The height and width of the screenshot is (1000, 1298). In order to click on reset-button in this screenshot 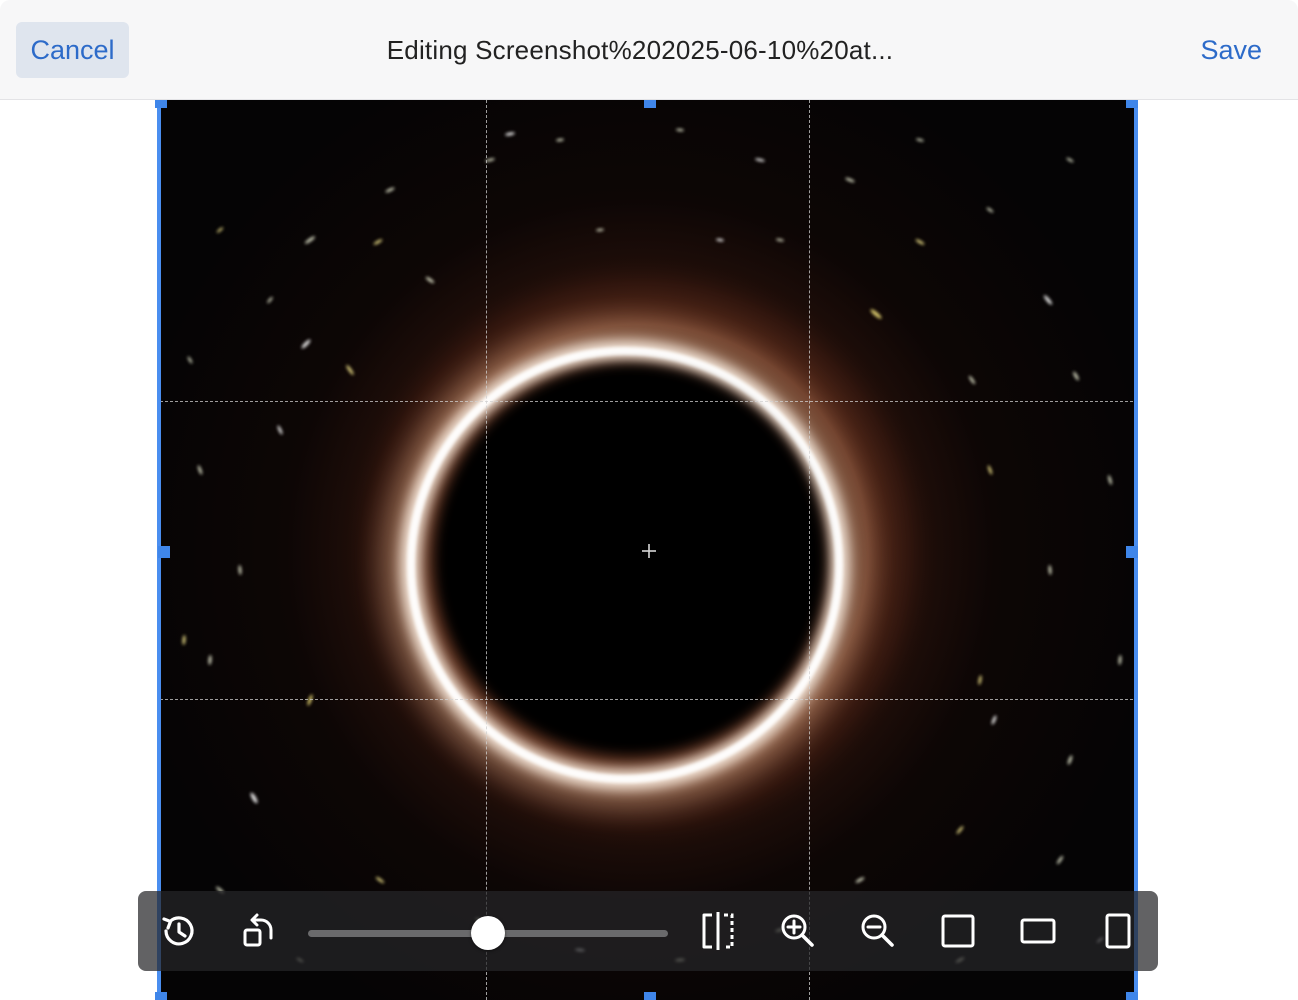, I will do `click(178, 931)`.